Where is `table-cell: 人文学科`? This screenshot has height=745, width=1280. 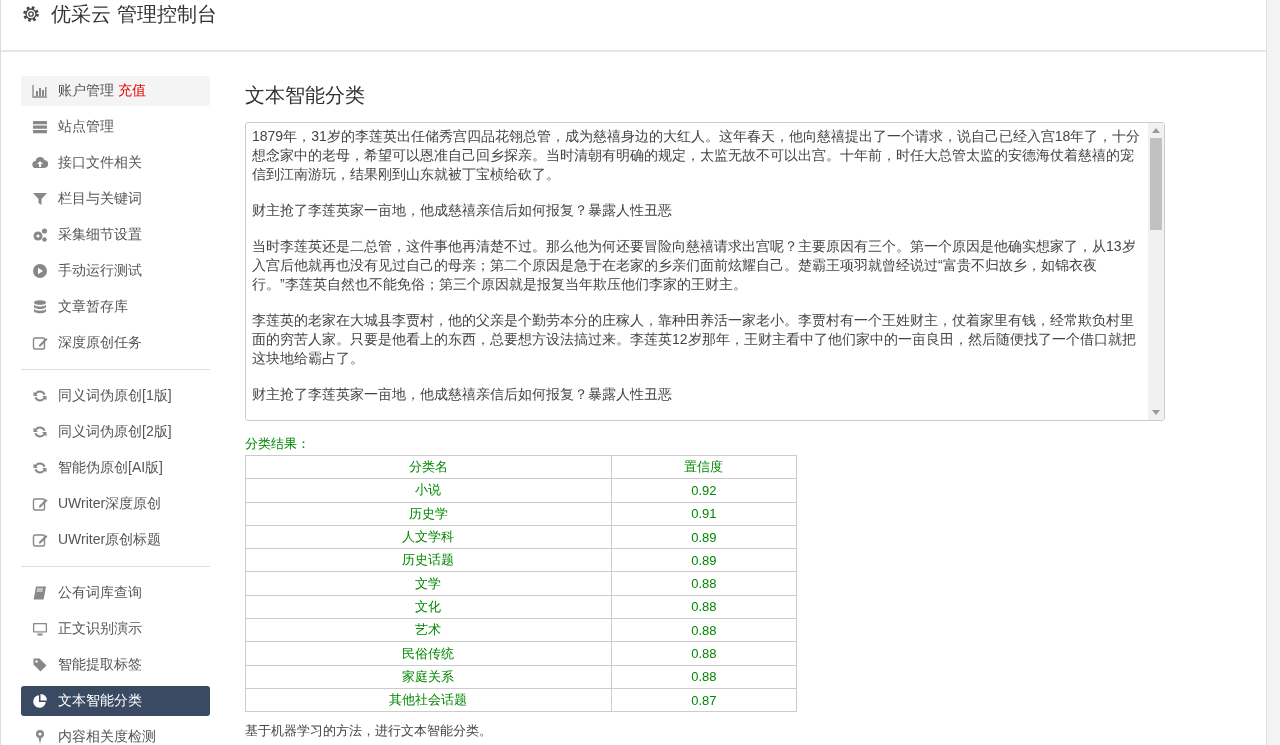
table-cell: 人文学科 is located at coordinates (428, 537).